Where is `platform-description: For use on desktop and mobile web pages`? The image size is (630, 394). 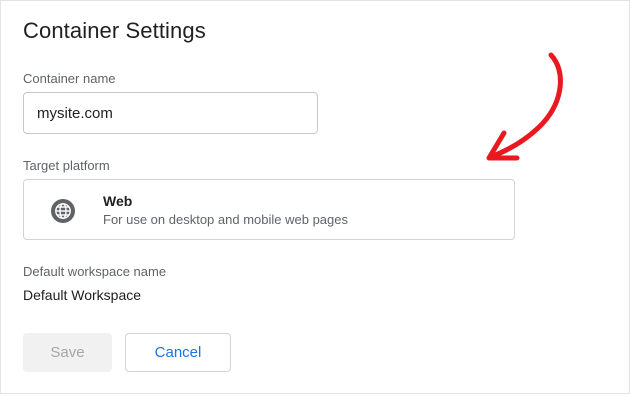 platform-description: For use on desktop and mobile web pages is located at coordinates (225, 219).